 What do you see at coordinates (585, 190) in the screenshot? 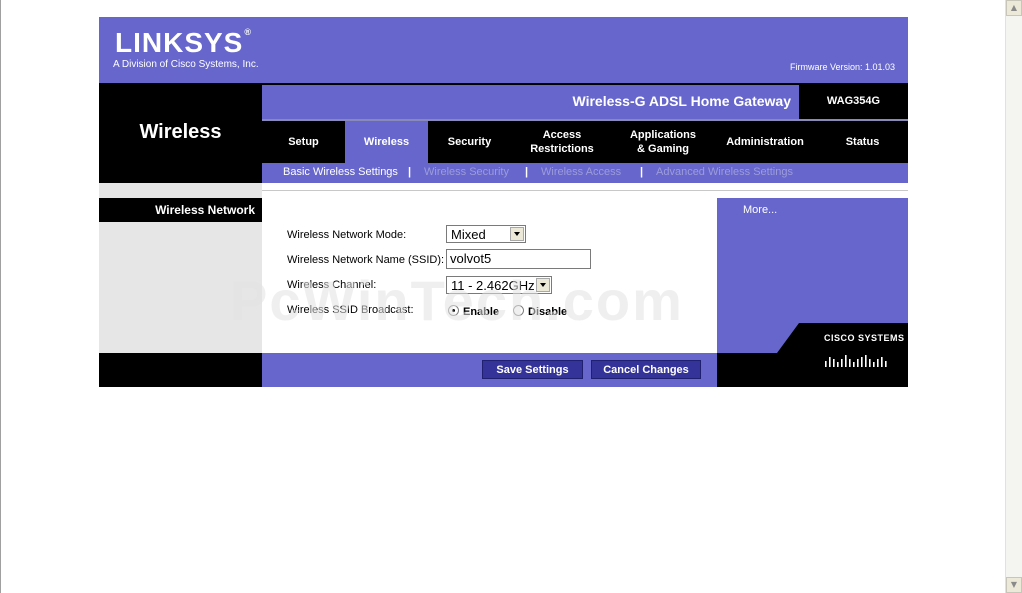
I see `content-shadow-line` at bounding box center [585, 190].